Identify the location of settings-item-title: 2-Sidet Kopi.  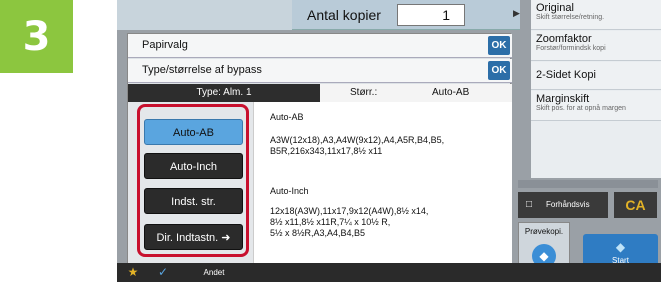
(566, 75).